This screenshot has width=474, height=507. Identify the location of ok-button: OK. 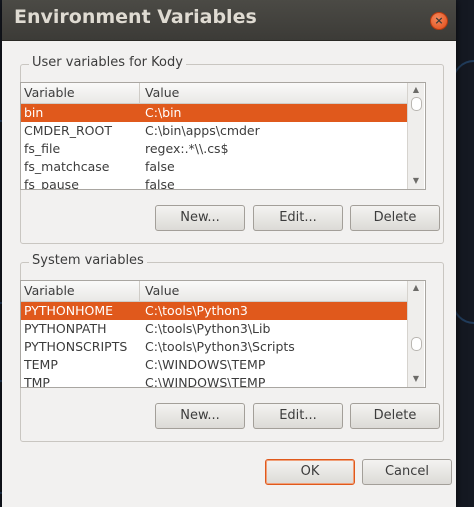
(310, 472).